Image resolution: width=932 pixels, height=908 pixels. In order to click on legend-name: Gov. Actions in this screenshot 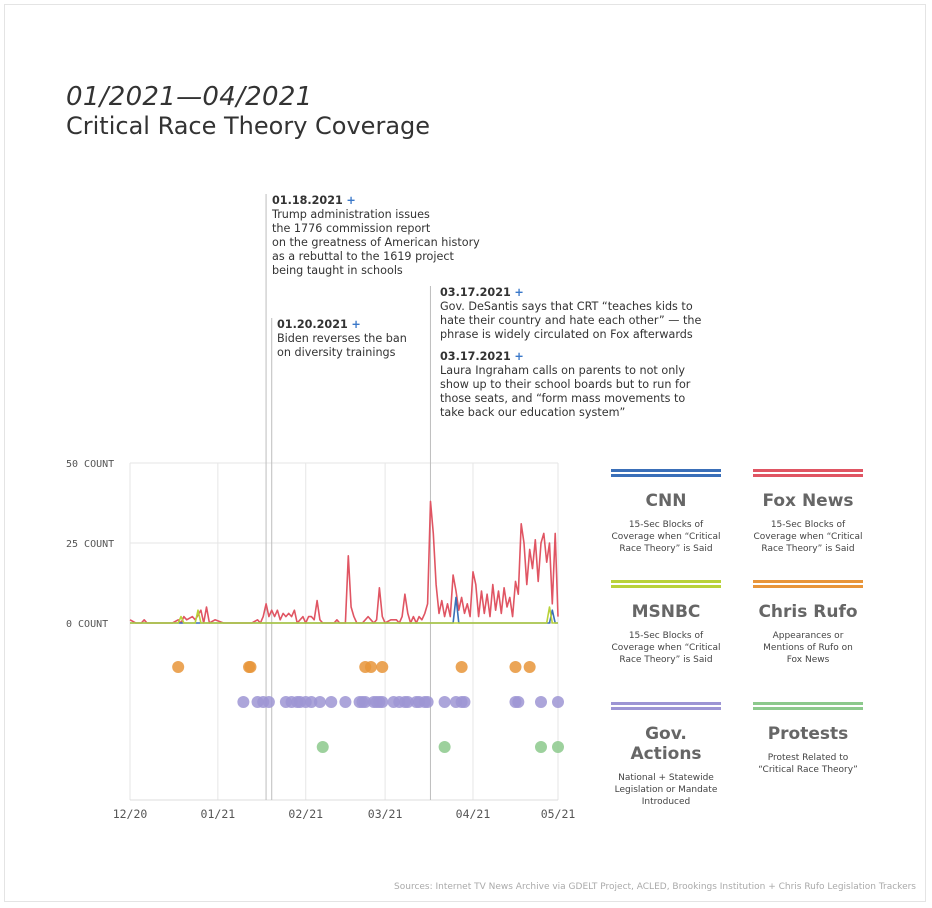, I will do `click(666, 744)`.